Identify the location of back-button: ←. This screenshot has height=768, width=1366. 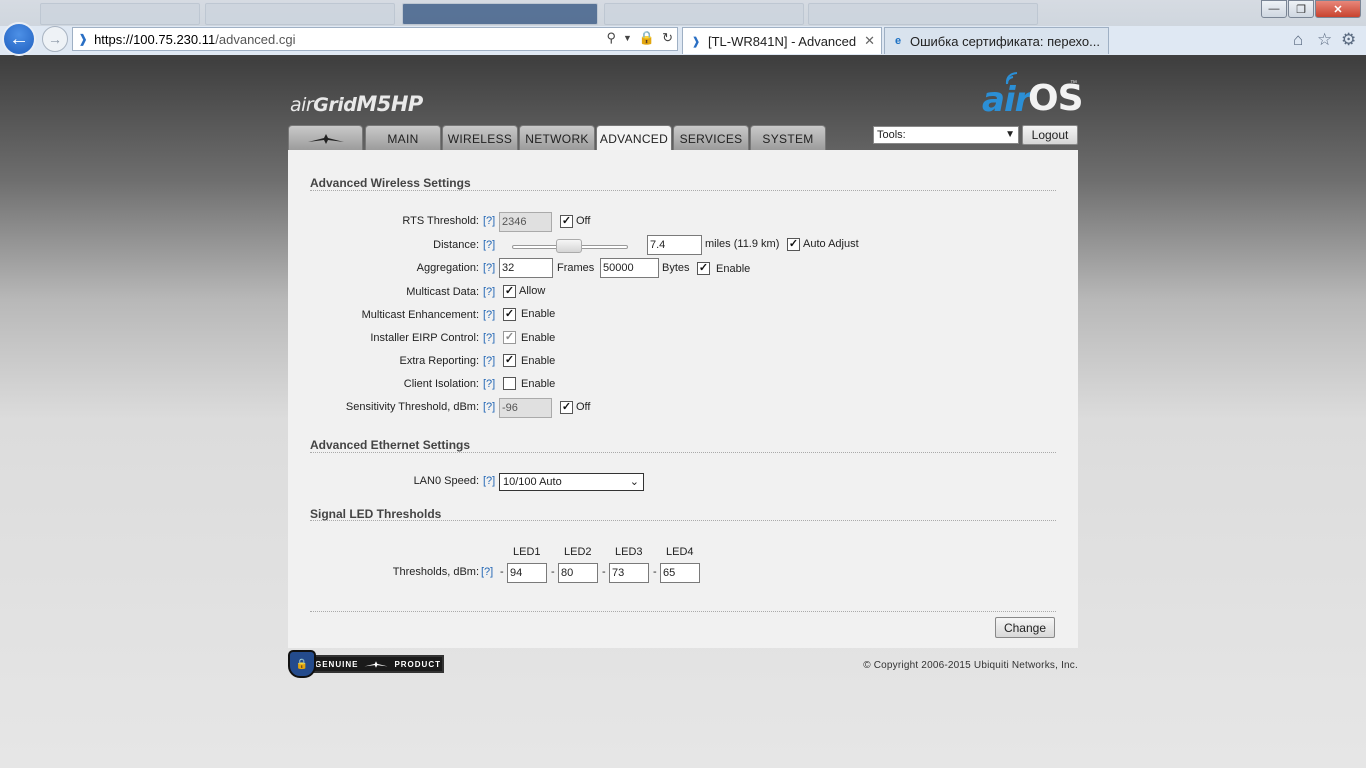
(19, 39).